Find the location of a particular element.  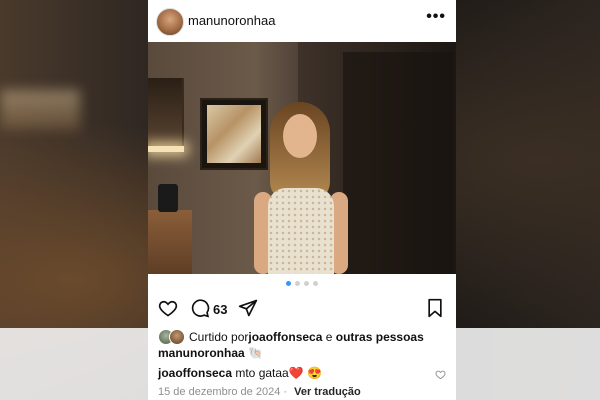

action-bar: 63 is located at coordinates (302, 309).